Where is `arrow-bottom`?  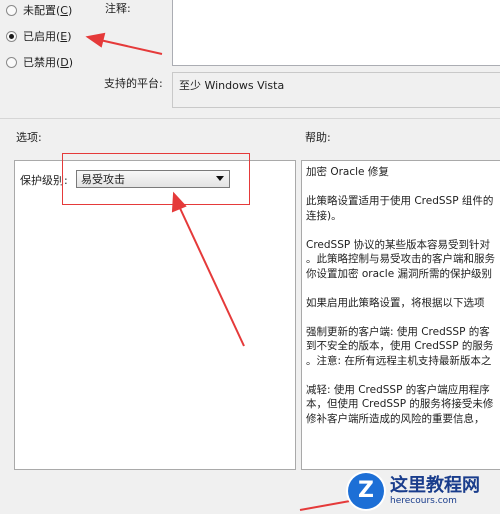
arrow-bottom is located at coordinates (325, 505).